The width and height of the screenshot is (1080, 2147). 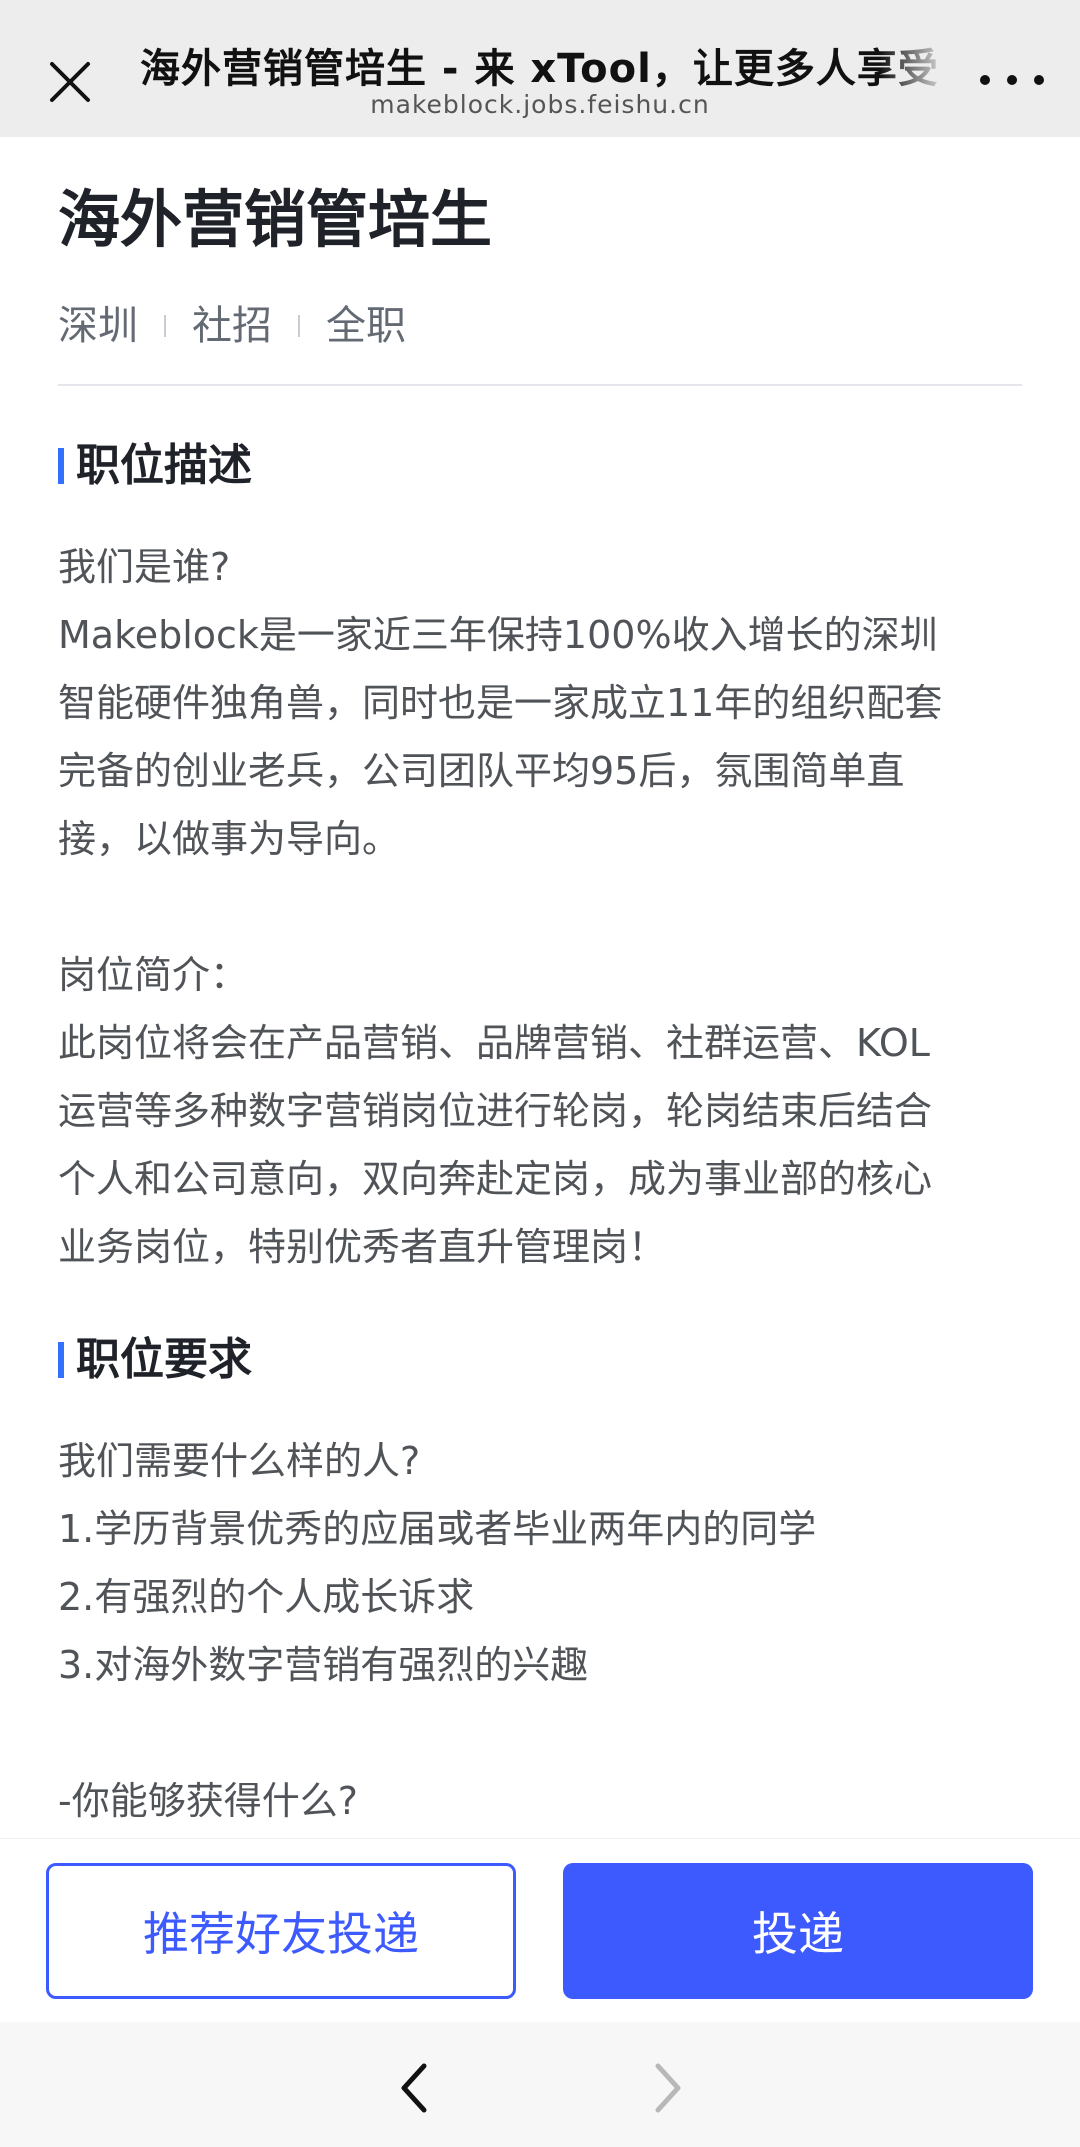 I want to click on action-bar: 推荐好友投递 投递, so click(x=540, y=1930).